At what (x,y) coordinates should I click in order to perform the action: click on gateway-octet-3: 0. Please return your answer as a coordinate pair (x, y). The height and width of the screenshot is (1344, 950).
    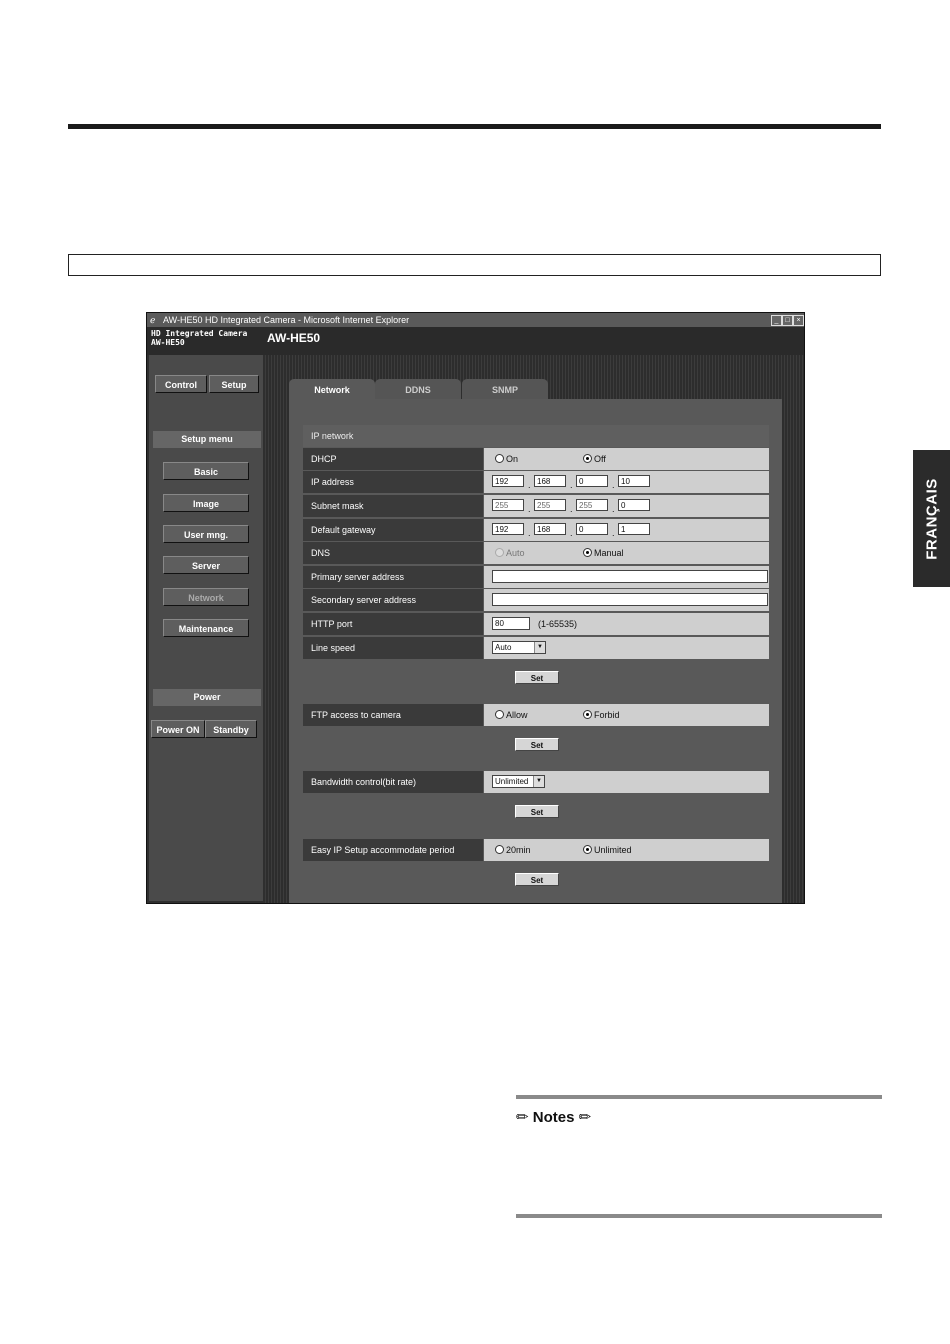
    Looking at the image, I should click on (592, 529).